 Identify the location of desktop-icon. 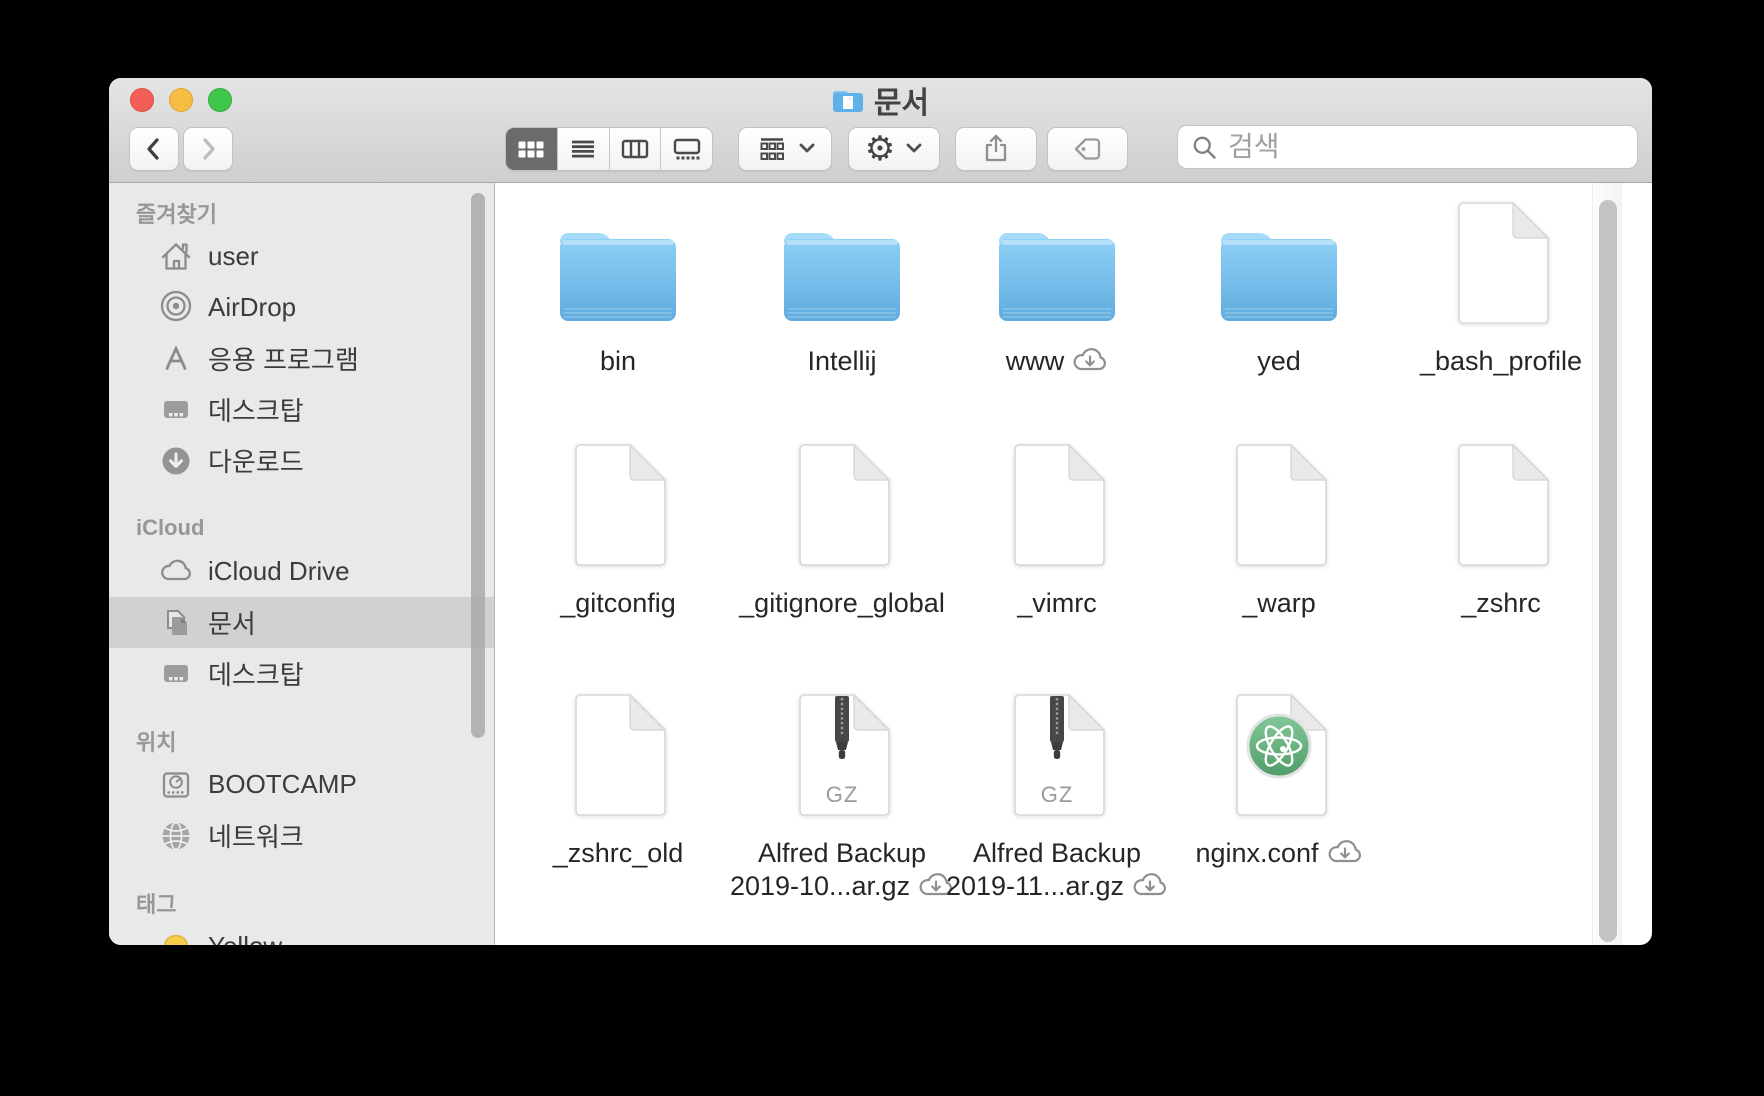
(176, 410).